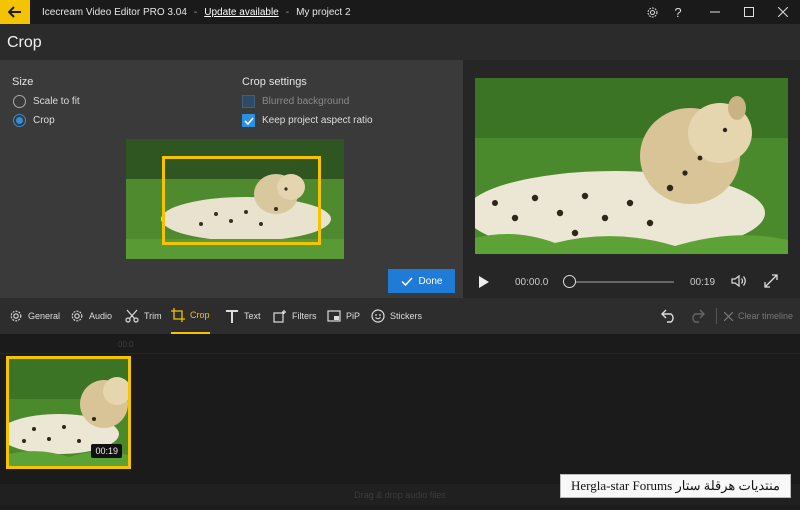 Image resolution: width=800 pixels, height=510 pixels. I want to click on crop-settings-label: Crop settings, so click(274, 82).